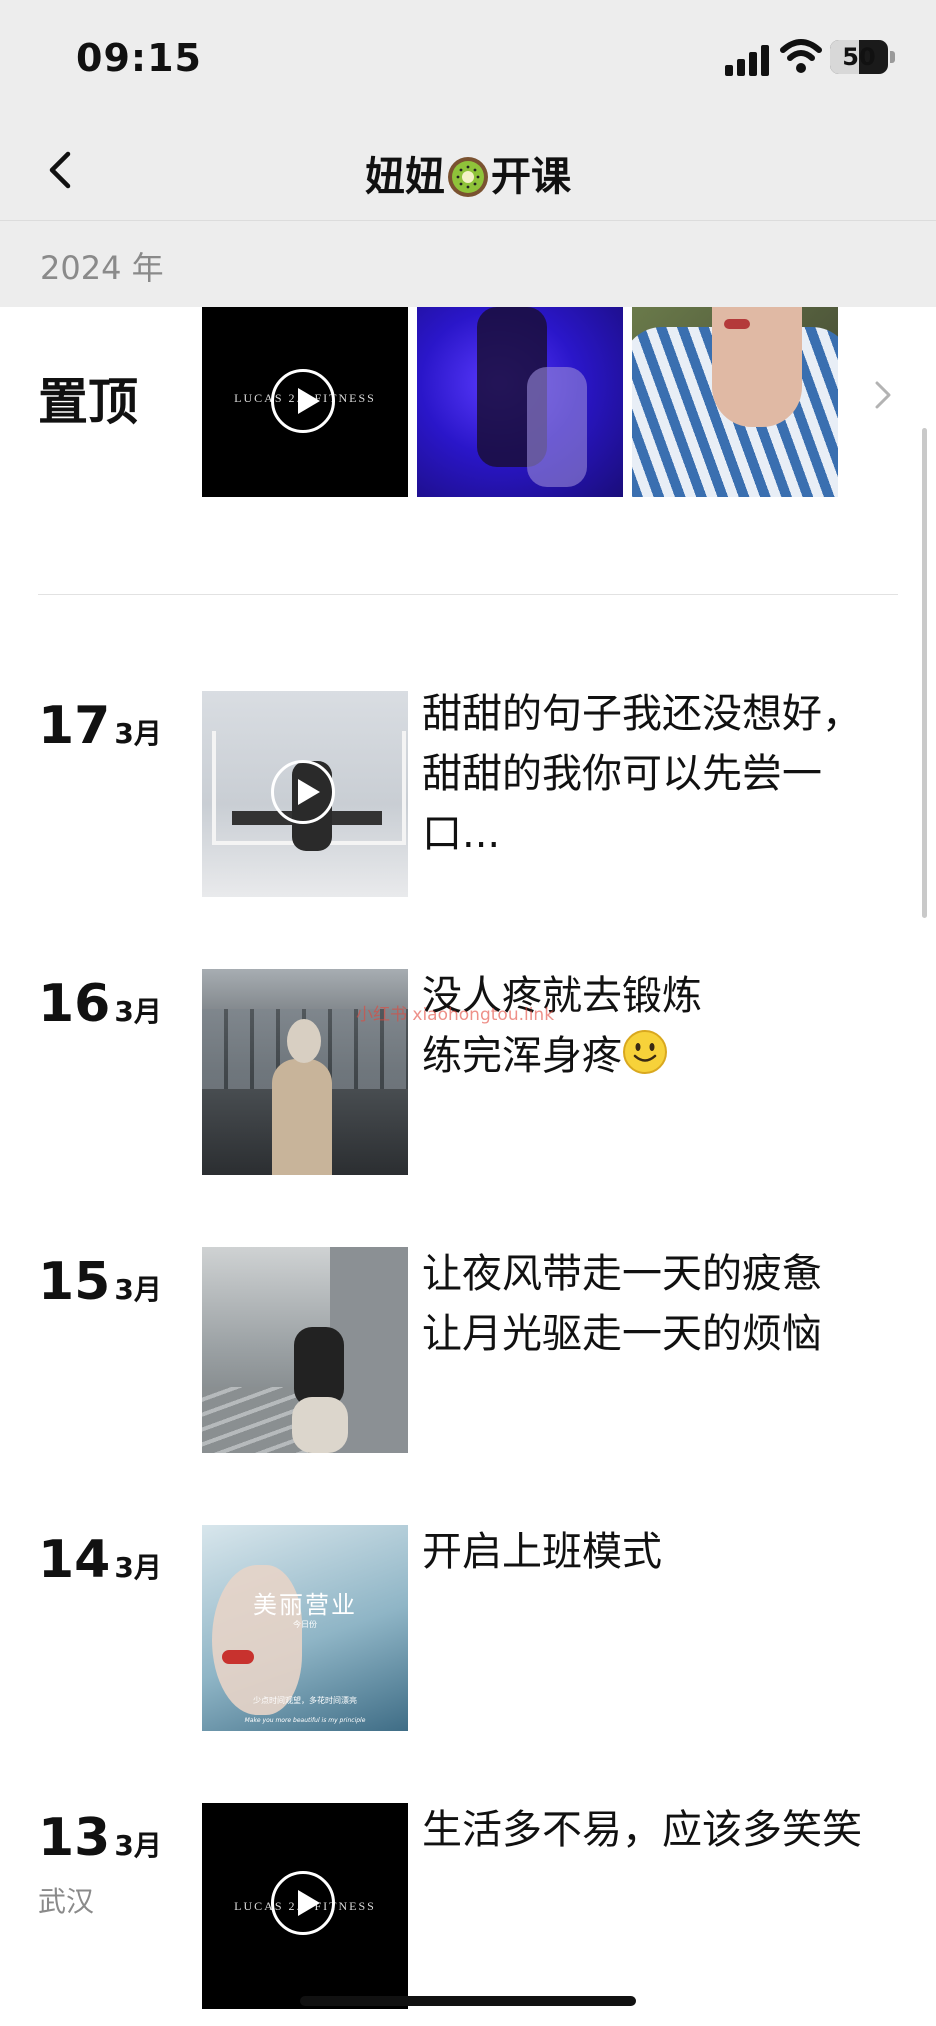  I want to click on post-date: 17 3月, so click(100, 726).